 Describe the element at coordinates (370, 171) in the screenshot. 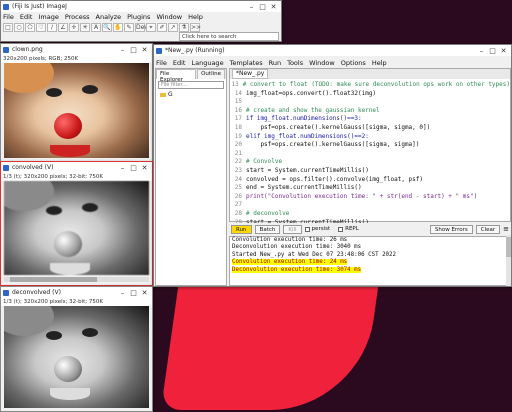

I see `code-line: 23 start = System.currentTimeMillis()` at that location.